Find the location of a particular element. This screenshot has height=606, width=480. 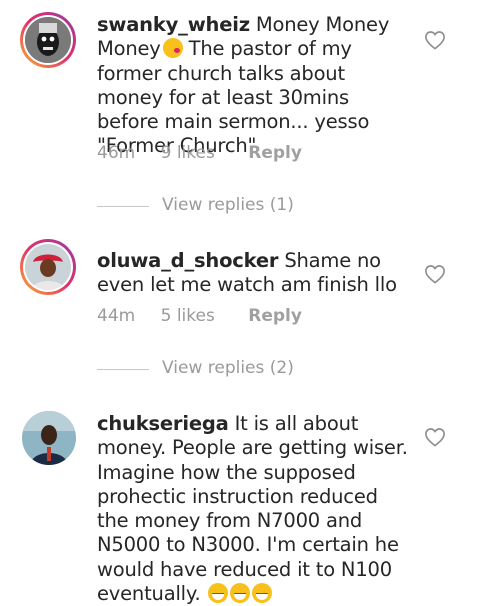

mask-avatar-icon is located at coordinates (48, 40).